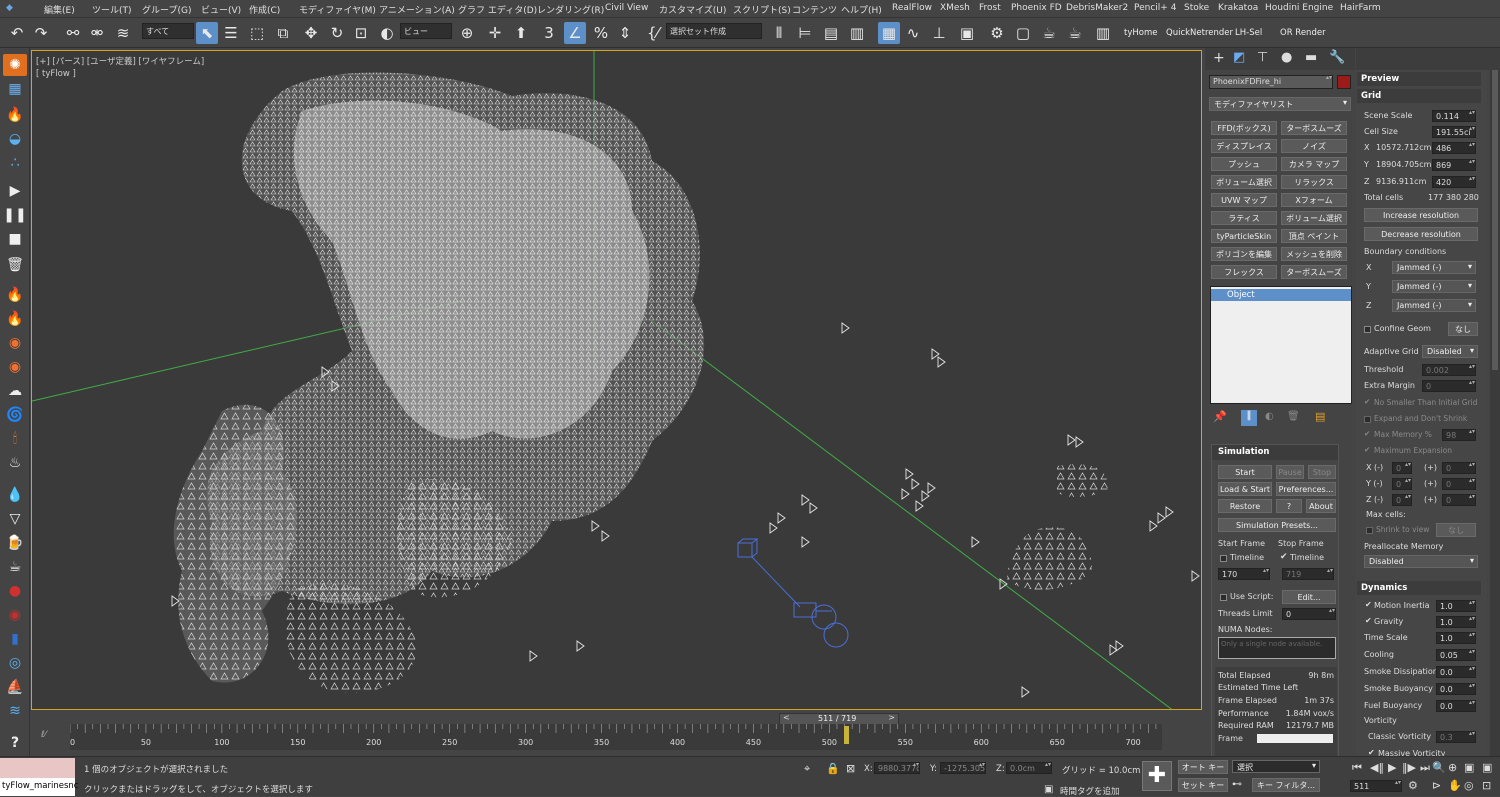 Image resolution: width=1500 pixels, height=797 pixels. Describe the element at coordinates (1244, 254) in the screenshot. I see `modifier-edit-poly-button: ポリゴンを編集` at that location.